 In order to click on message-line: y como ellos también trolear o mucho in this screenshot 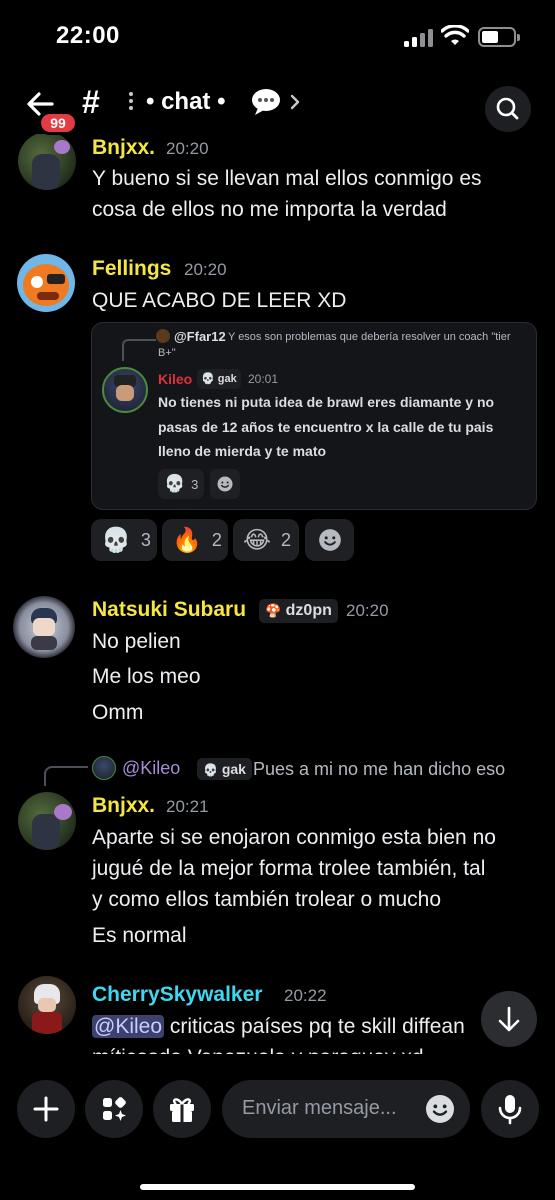, I will do `click(266, 899)`.